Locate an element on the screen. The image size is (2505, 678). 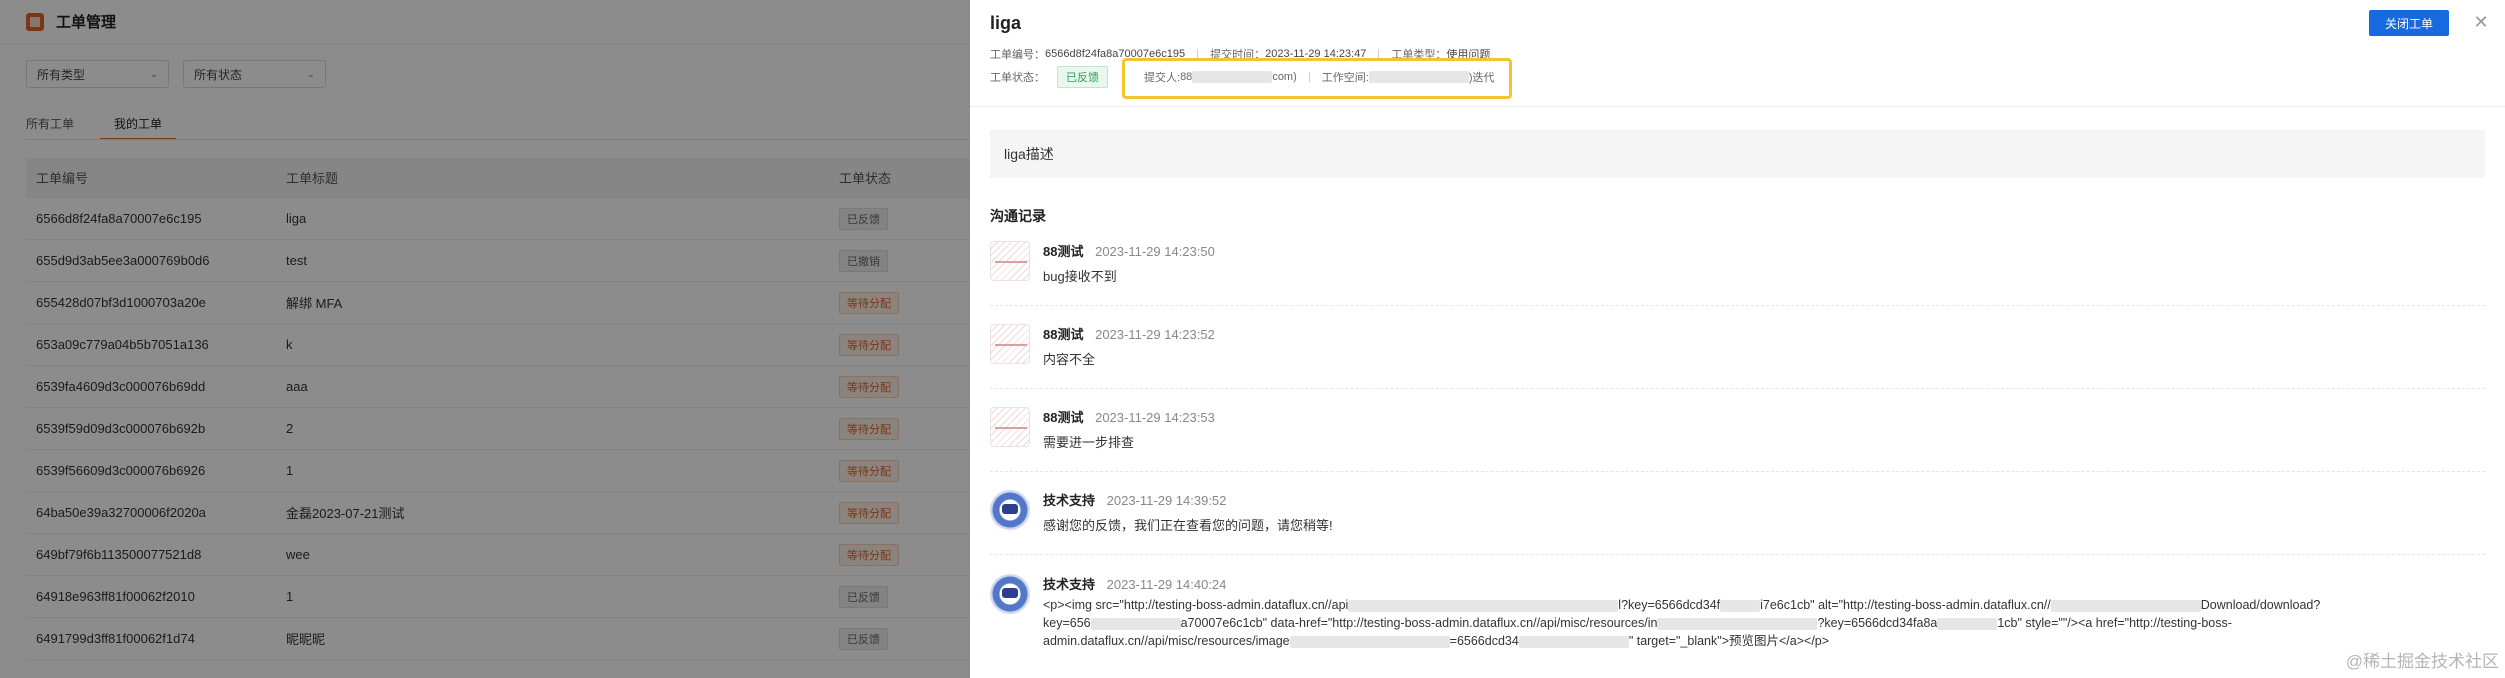
message-header: 88测试 2023-11-29 14:23:52 is located at coordinates (1129, 333).